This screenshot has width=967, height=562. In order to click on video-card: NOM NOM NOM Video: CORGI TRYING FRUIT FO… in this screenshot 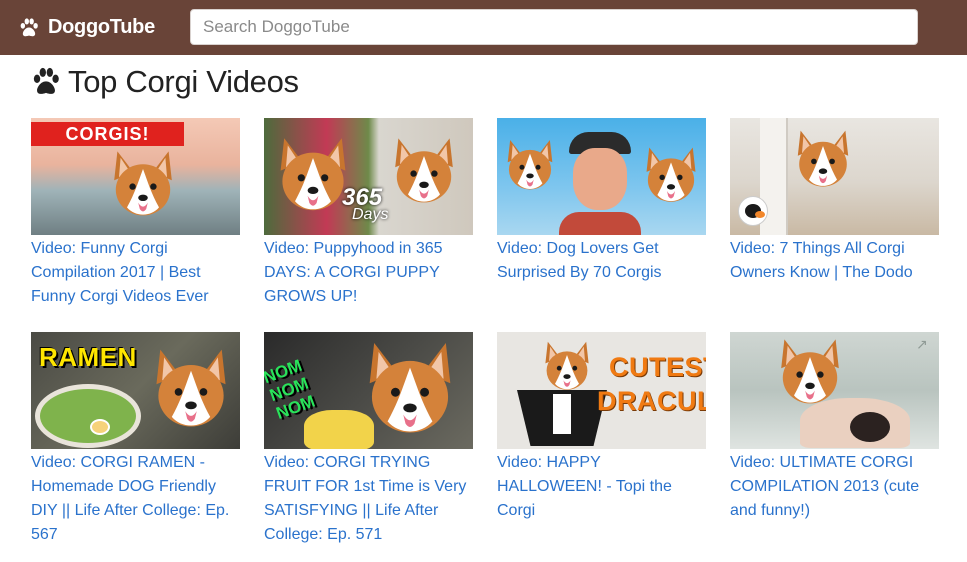, I will do `click(368, 439)`.